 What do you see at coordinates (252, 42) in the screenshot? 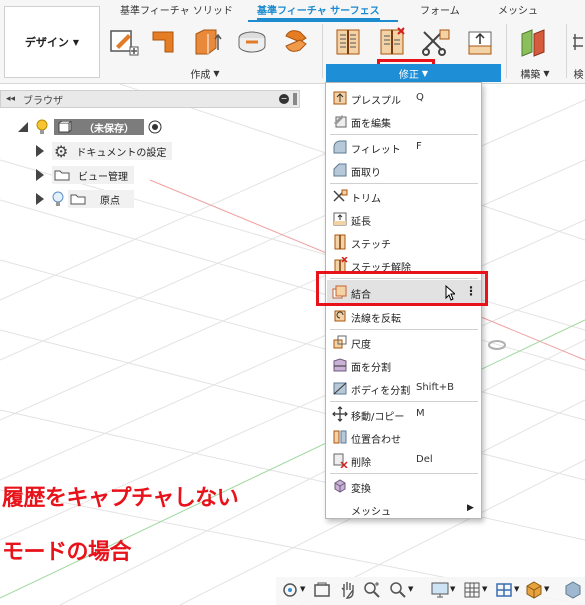
I see `sweep-icon` at bounding box center [252, 42].